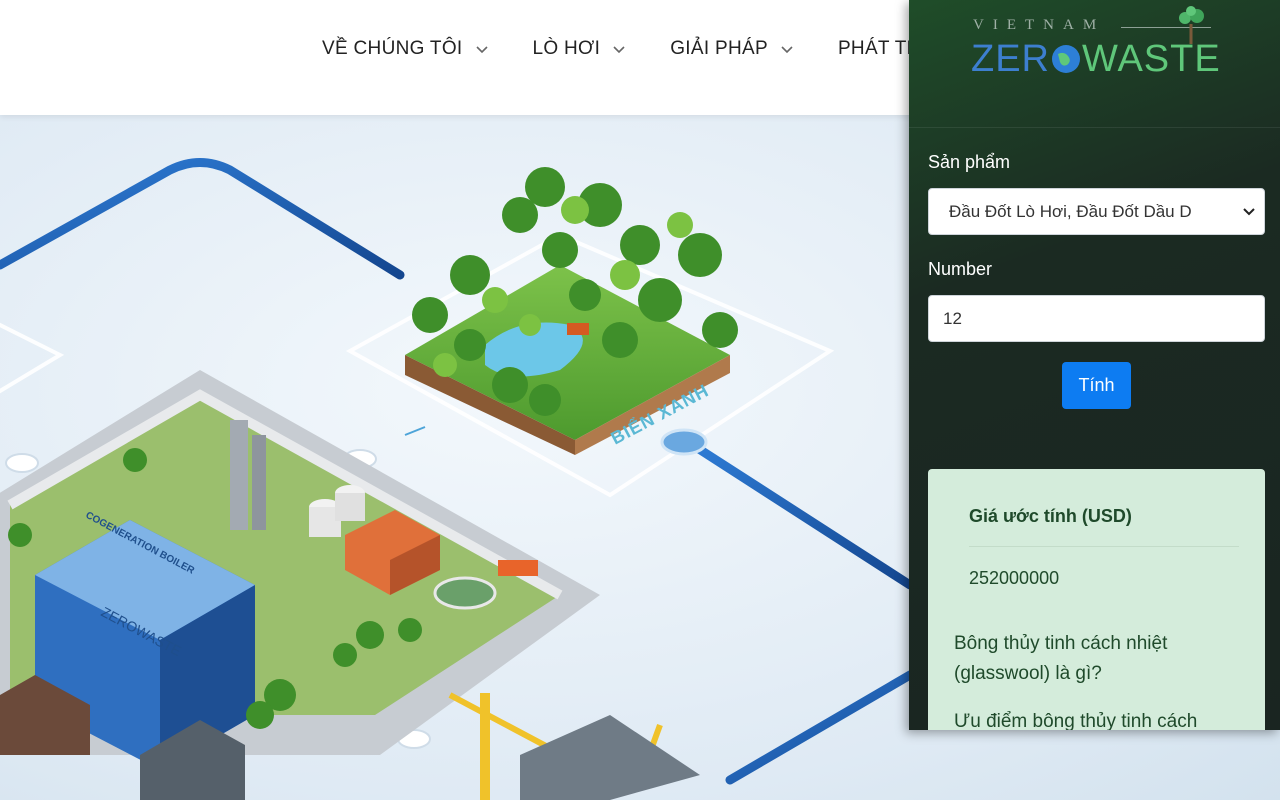 This screenshot has height=800, width=1280. Describe the element at coordinates (1070, 211) in the screenshot. I see `product-select-value: Đầu Đốt Lò Hơi, Đầu Đốt Dầu D` at that location.